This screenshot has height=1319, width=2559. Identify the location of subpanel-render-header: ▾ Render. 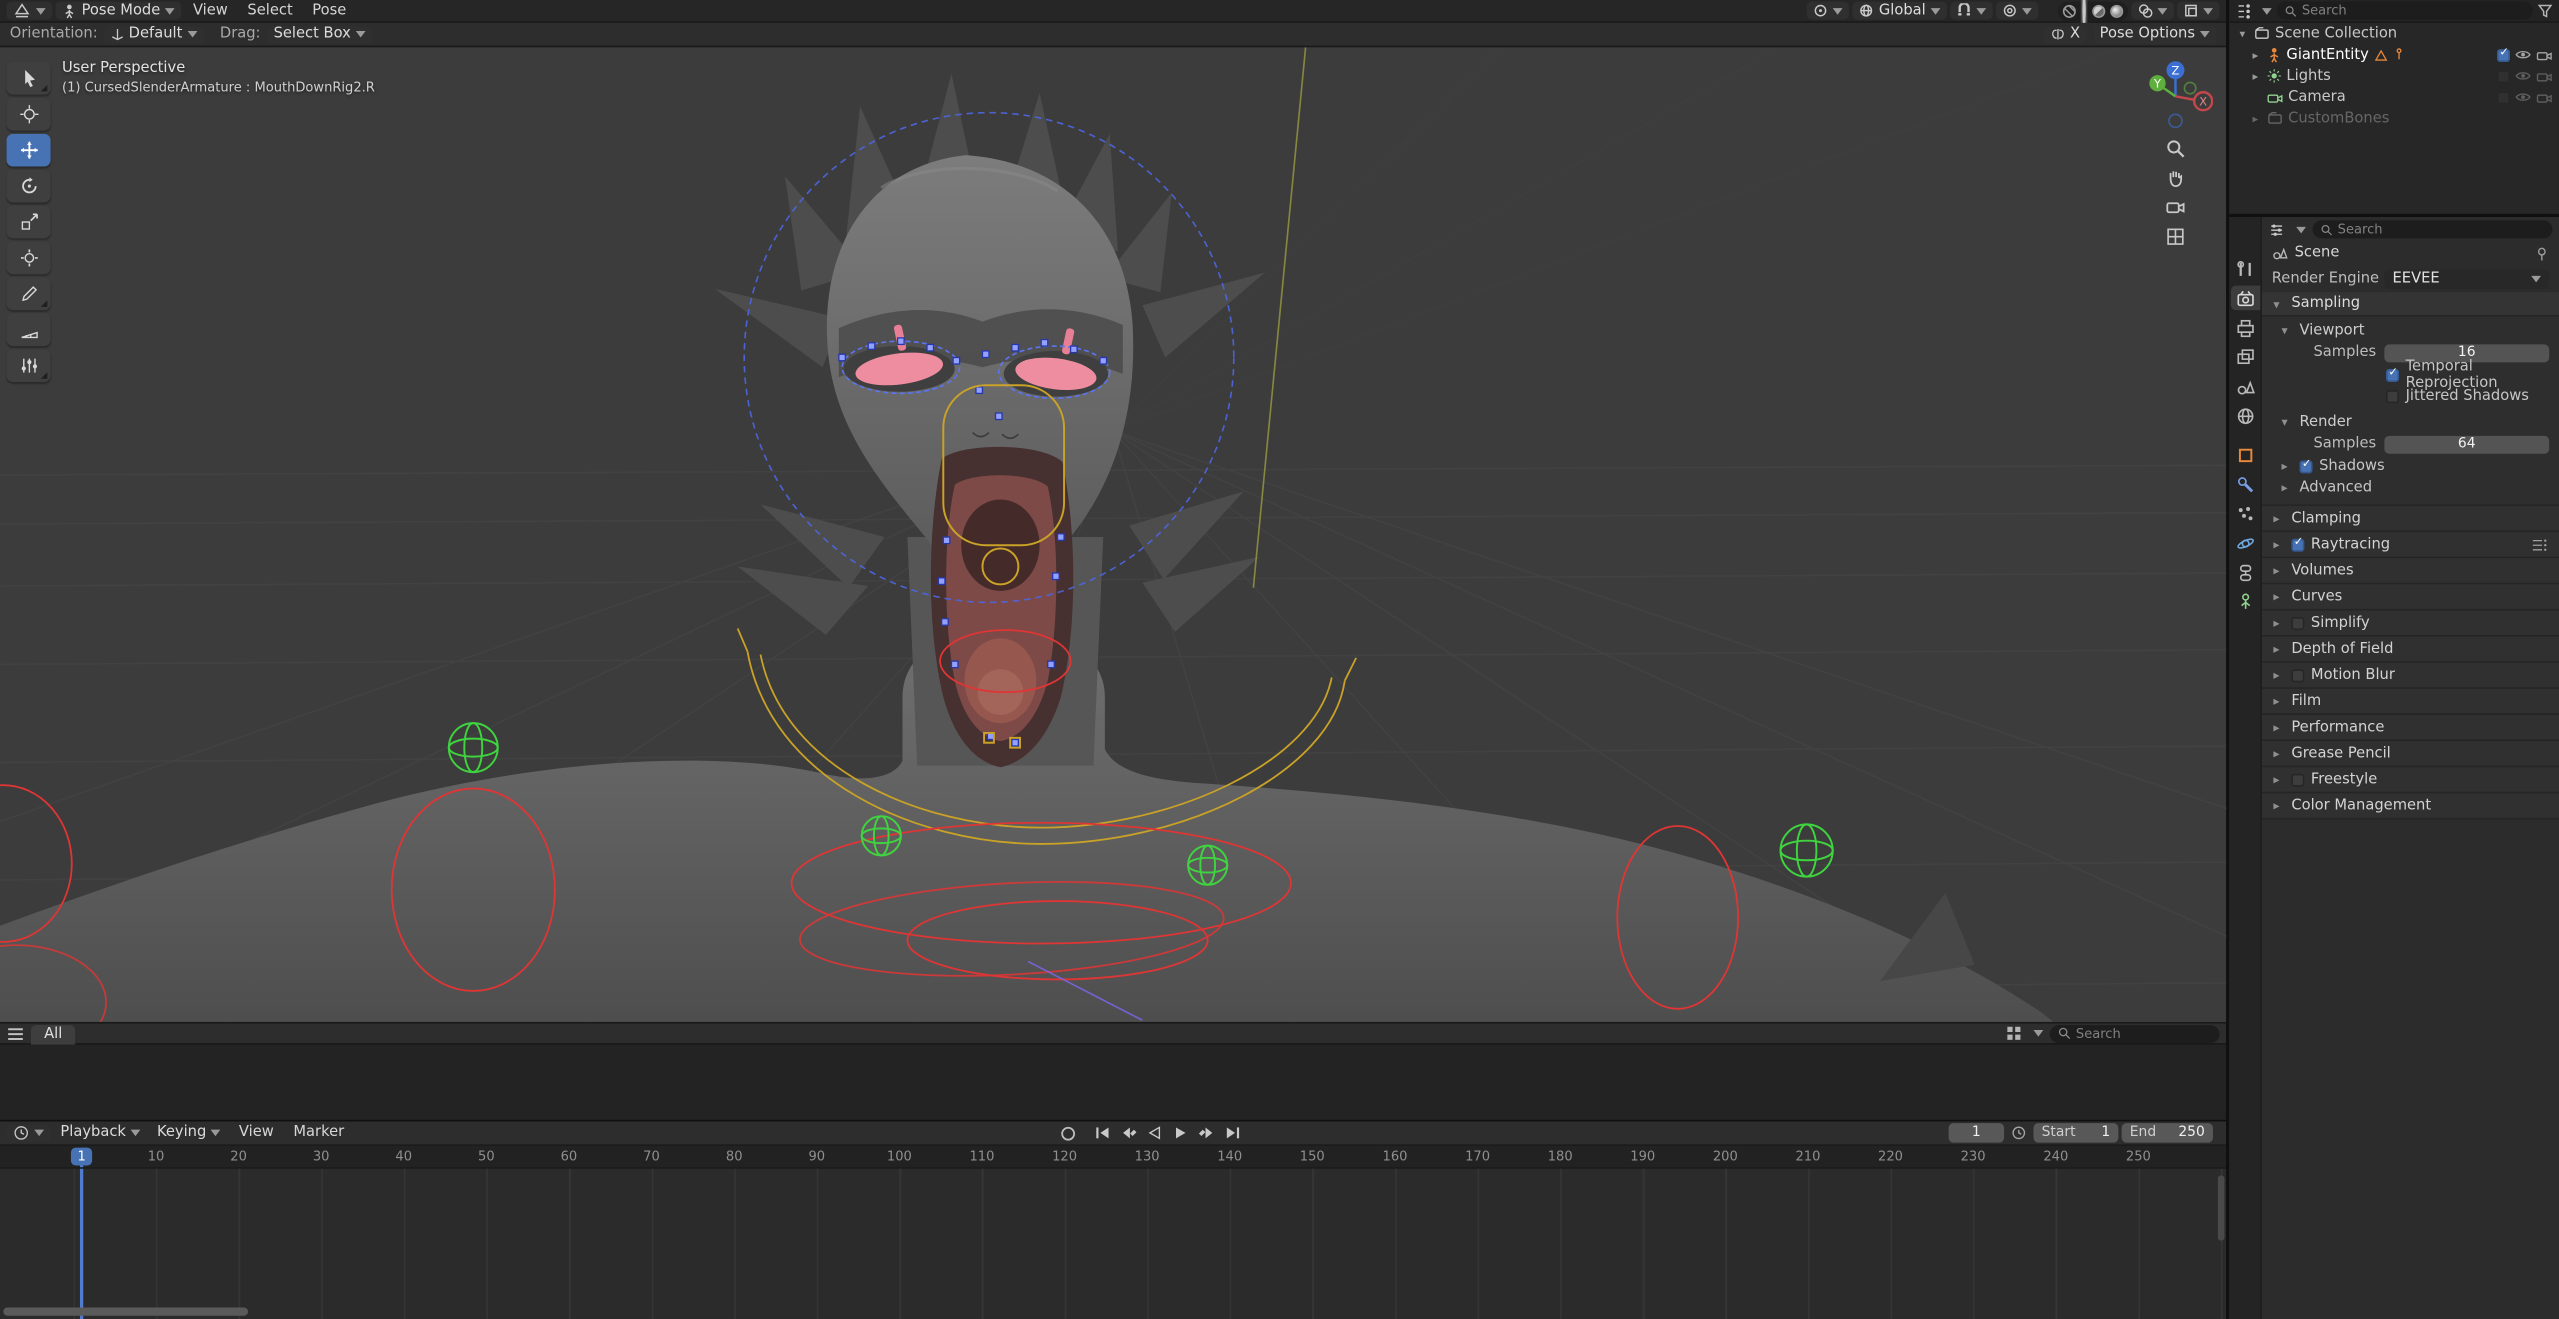
(2410, 421).